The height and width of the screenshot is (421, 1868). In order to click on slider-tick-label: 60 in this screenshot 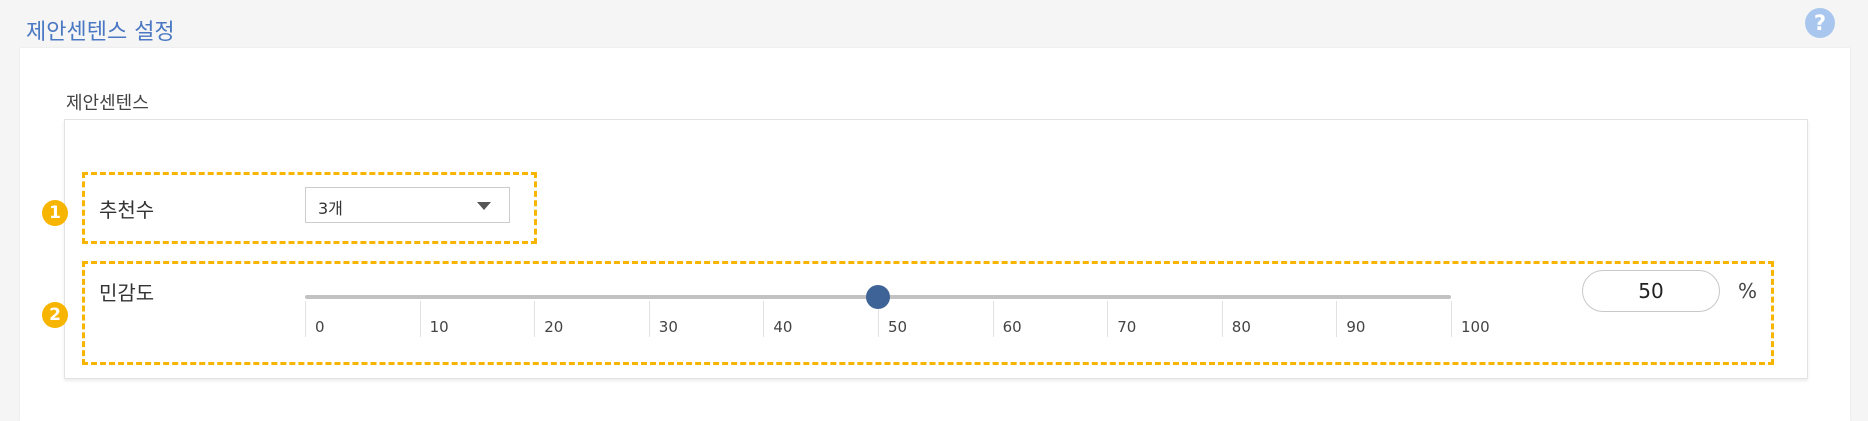, I will do `click(1012, 327)`.